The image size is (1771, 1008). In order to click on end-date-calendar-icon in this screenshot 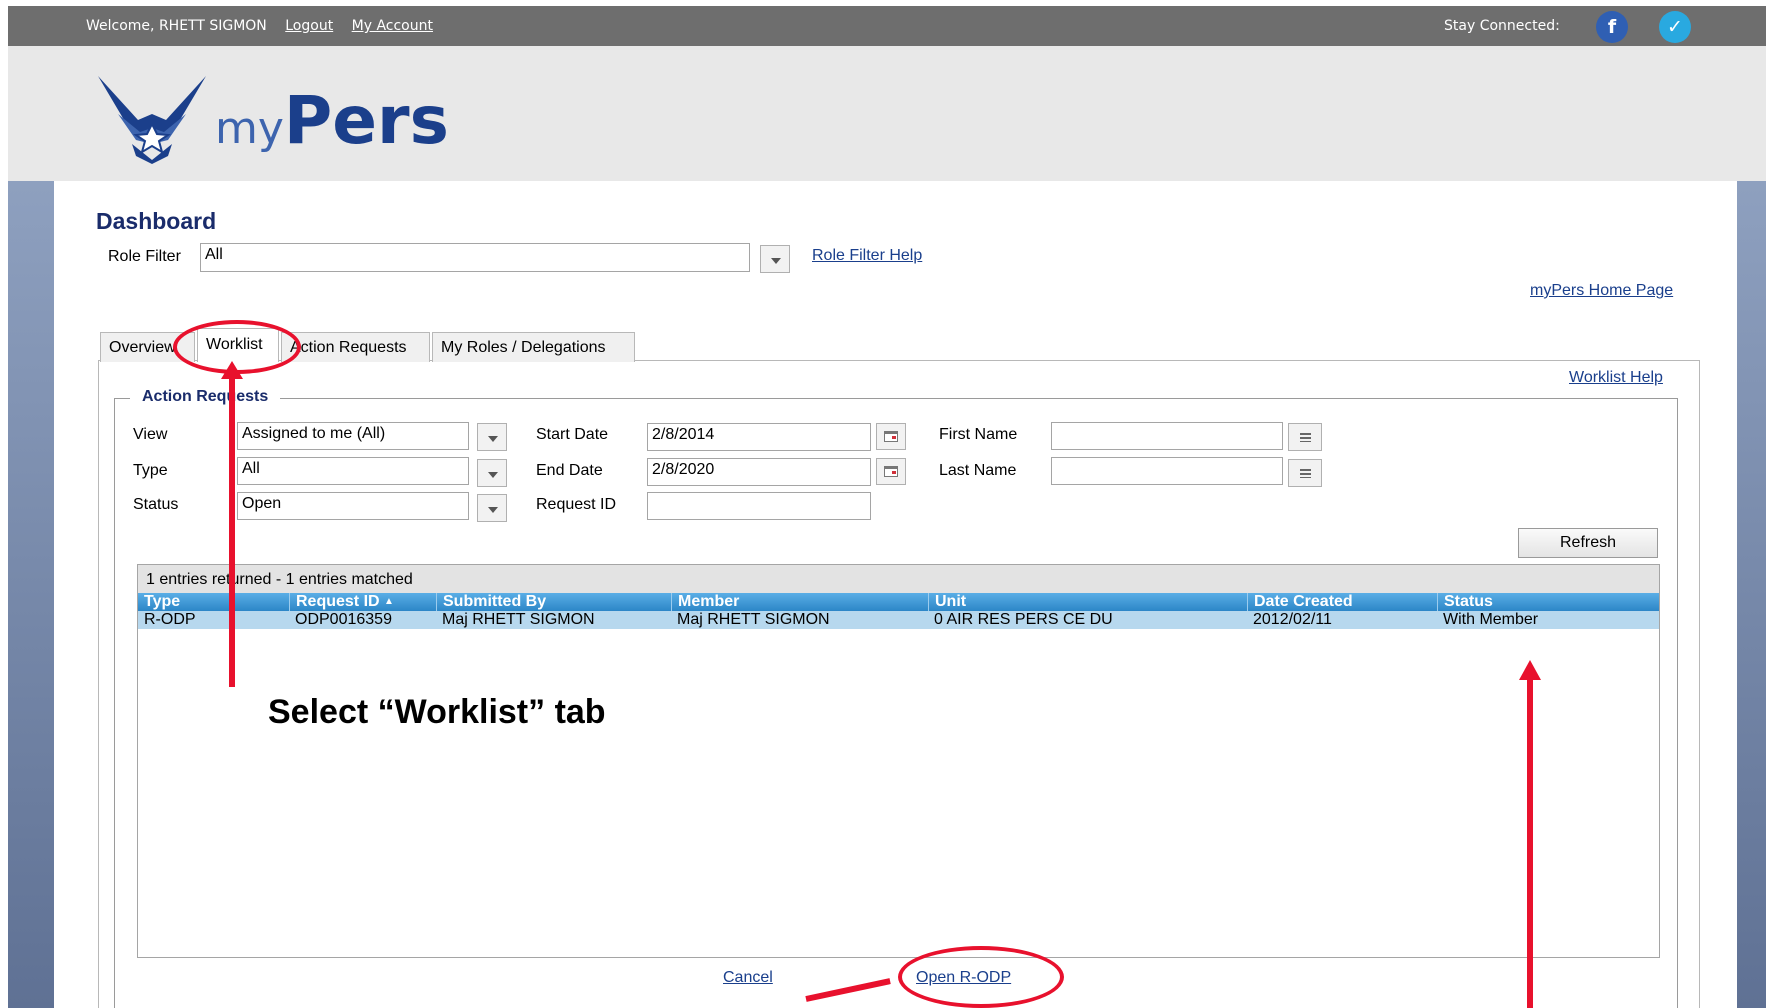, I will do `click(891, 471)`.